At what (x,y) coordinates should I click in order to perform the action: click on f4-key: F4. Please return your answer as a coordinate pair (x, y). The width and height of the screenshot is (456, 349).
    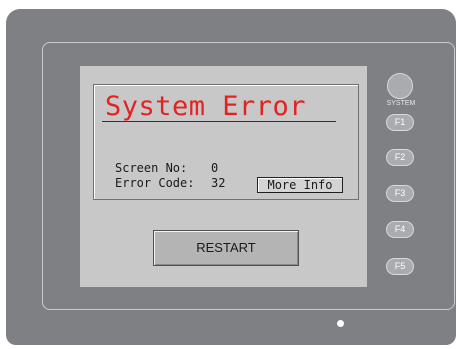
    Looking at the image, I should click on (400, 229).